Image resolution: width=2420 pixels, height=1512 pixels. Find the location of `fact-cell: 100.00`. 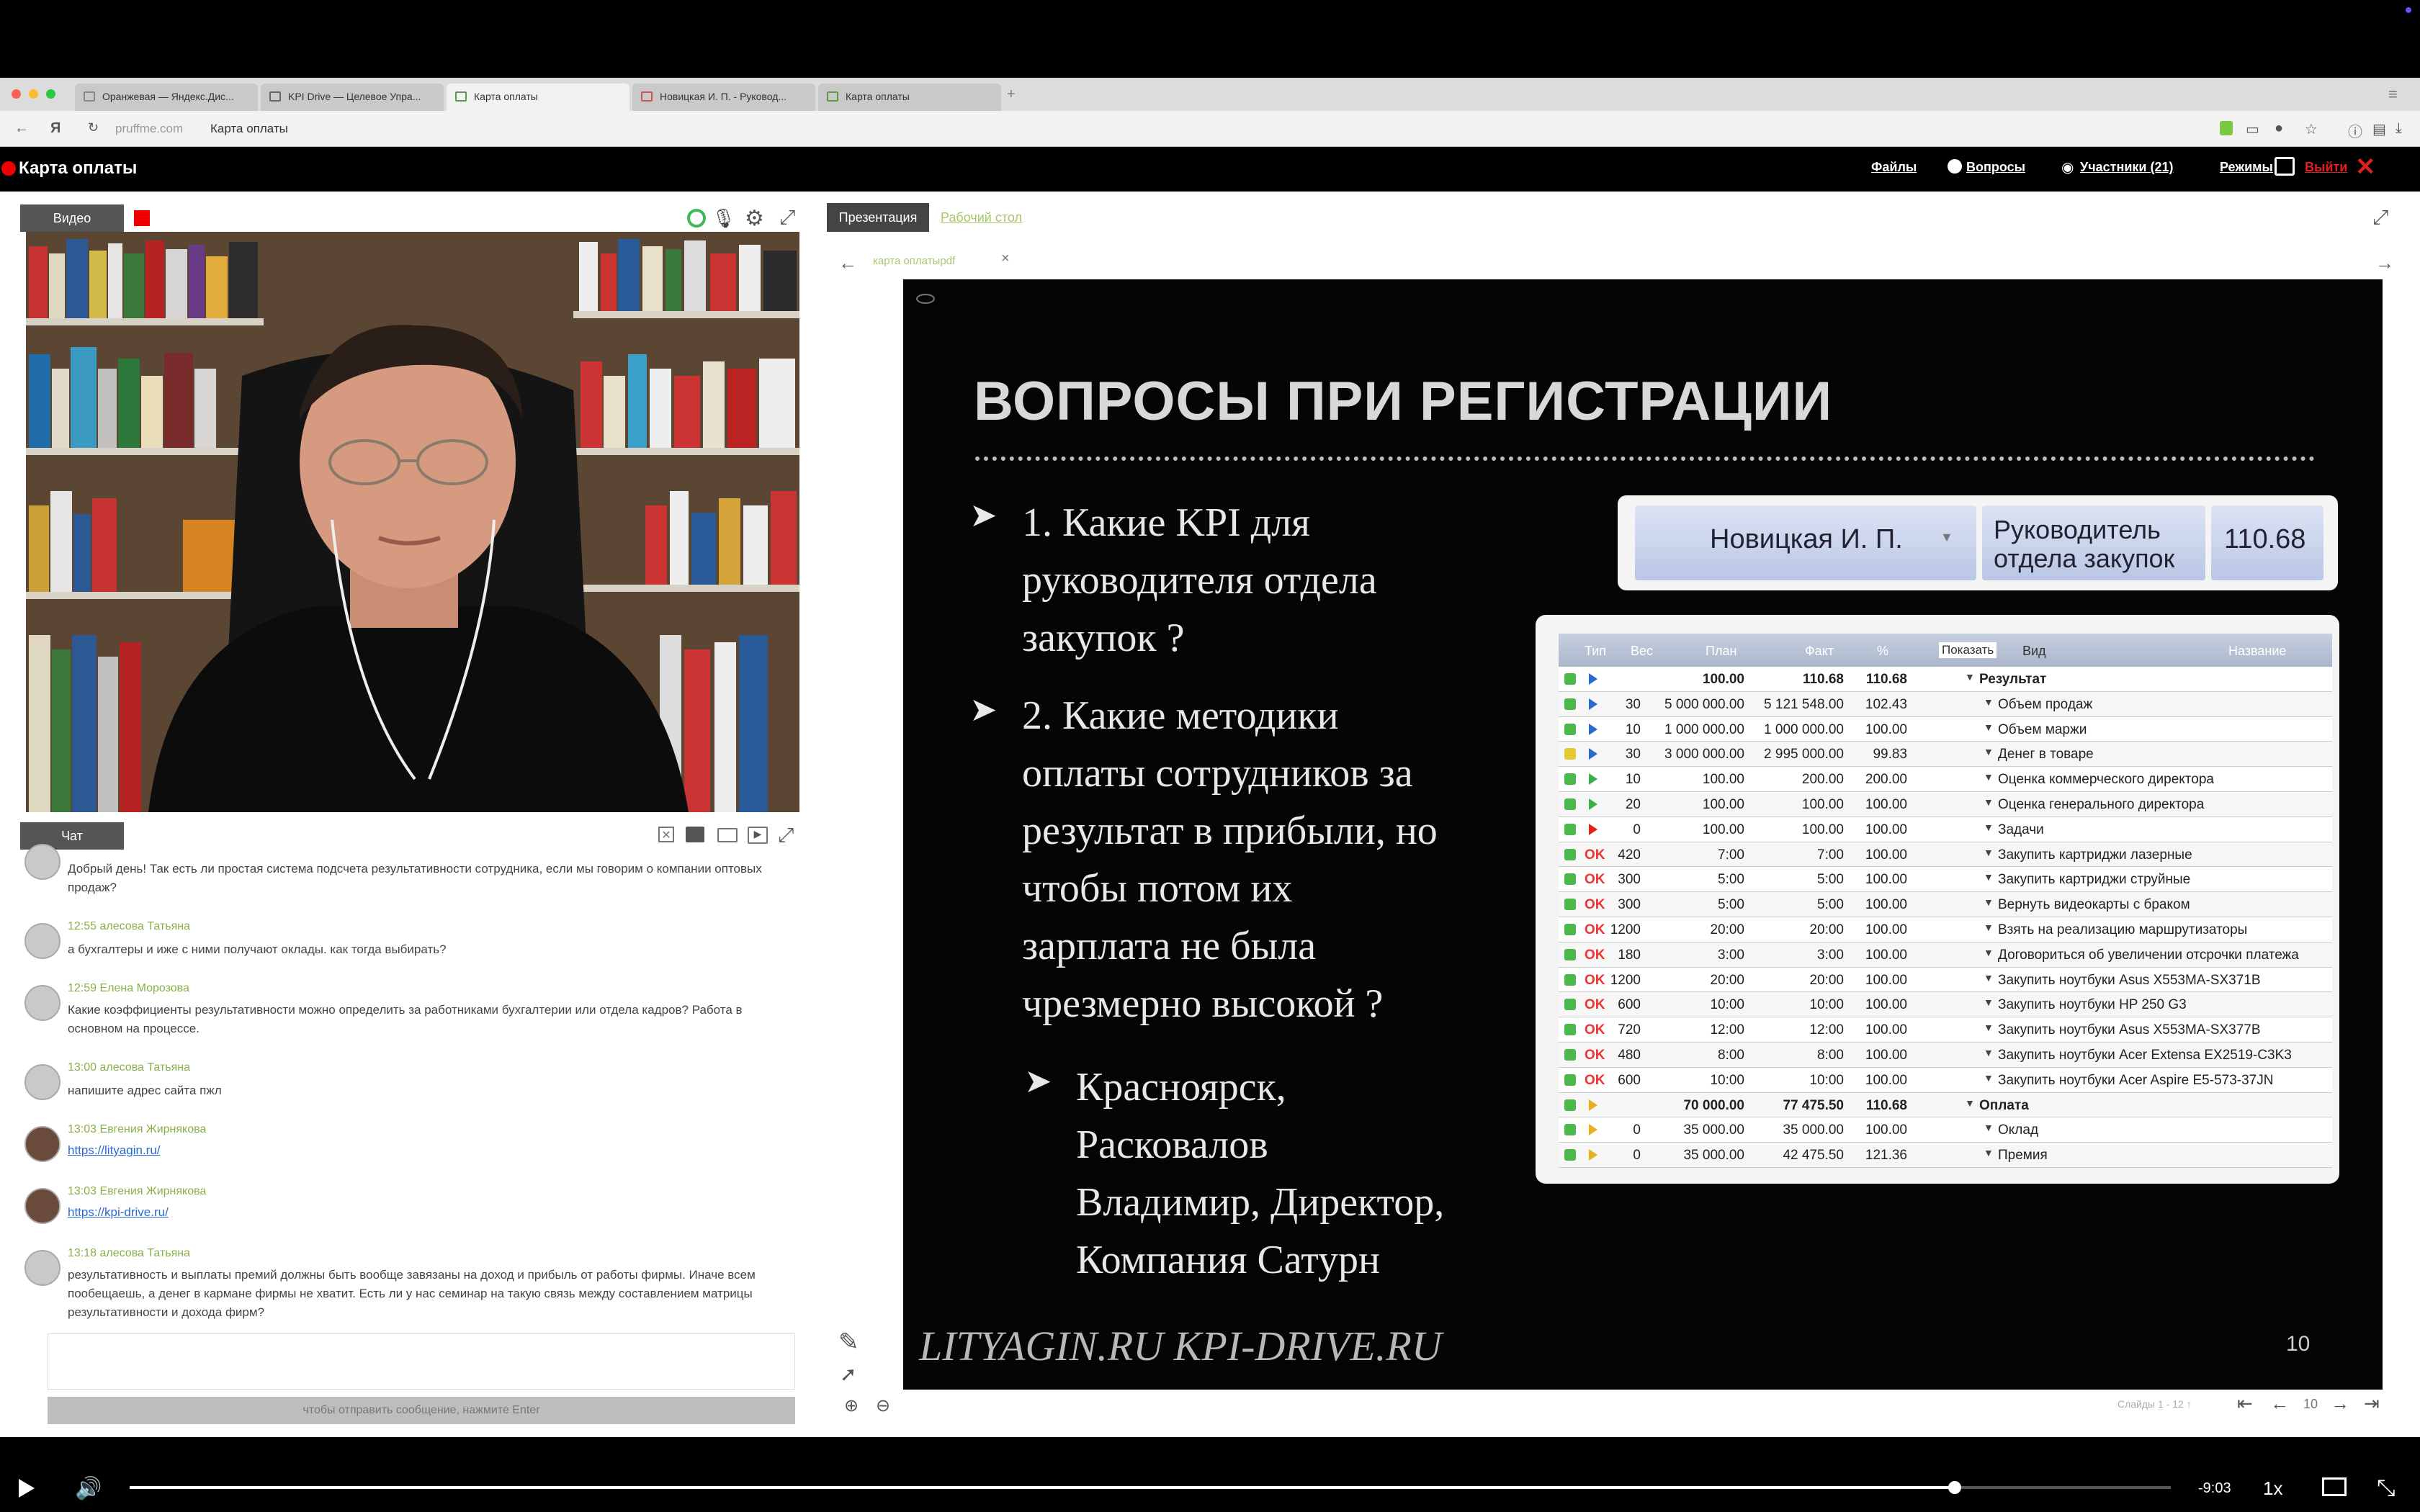

fact-cell: 100.00 is located at coordinates (1822, 829).